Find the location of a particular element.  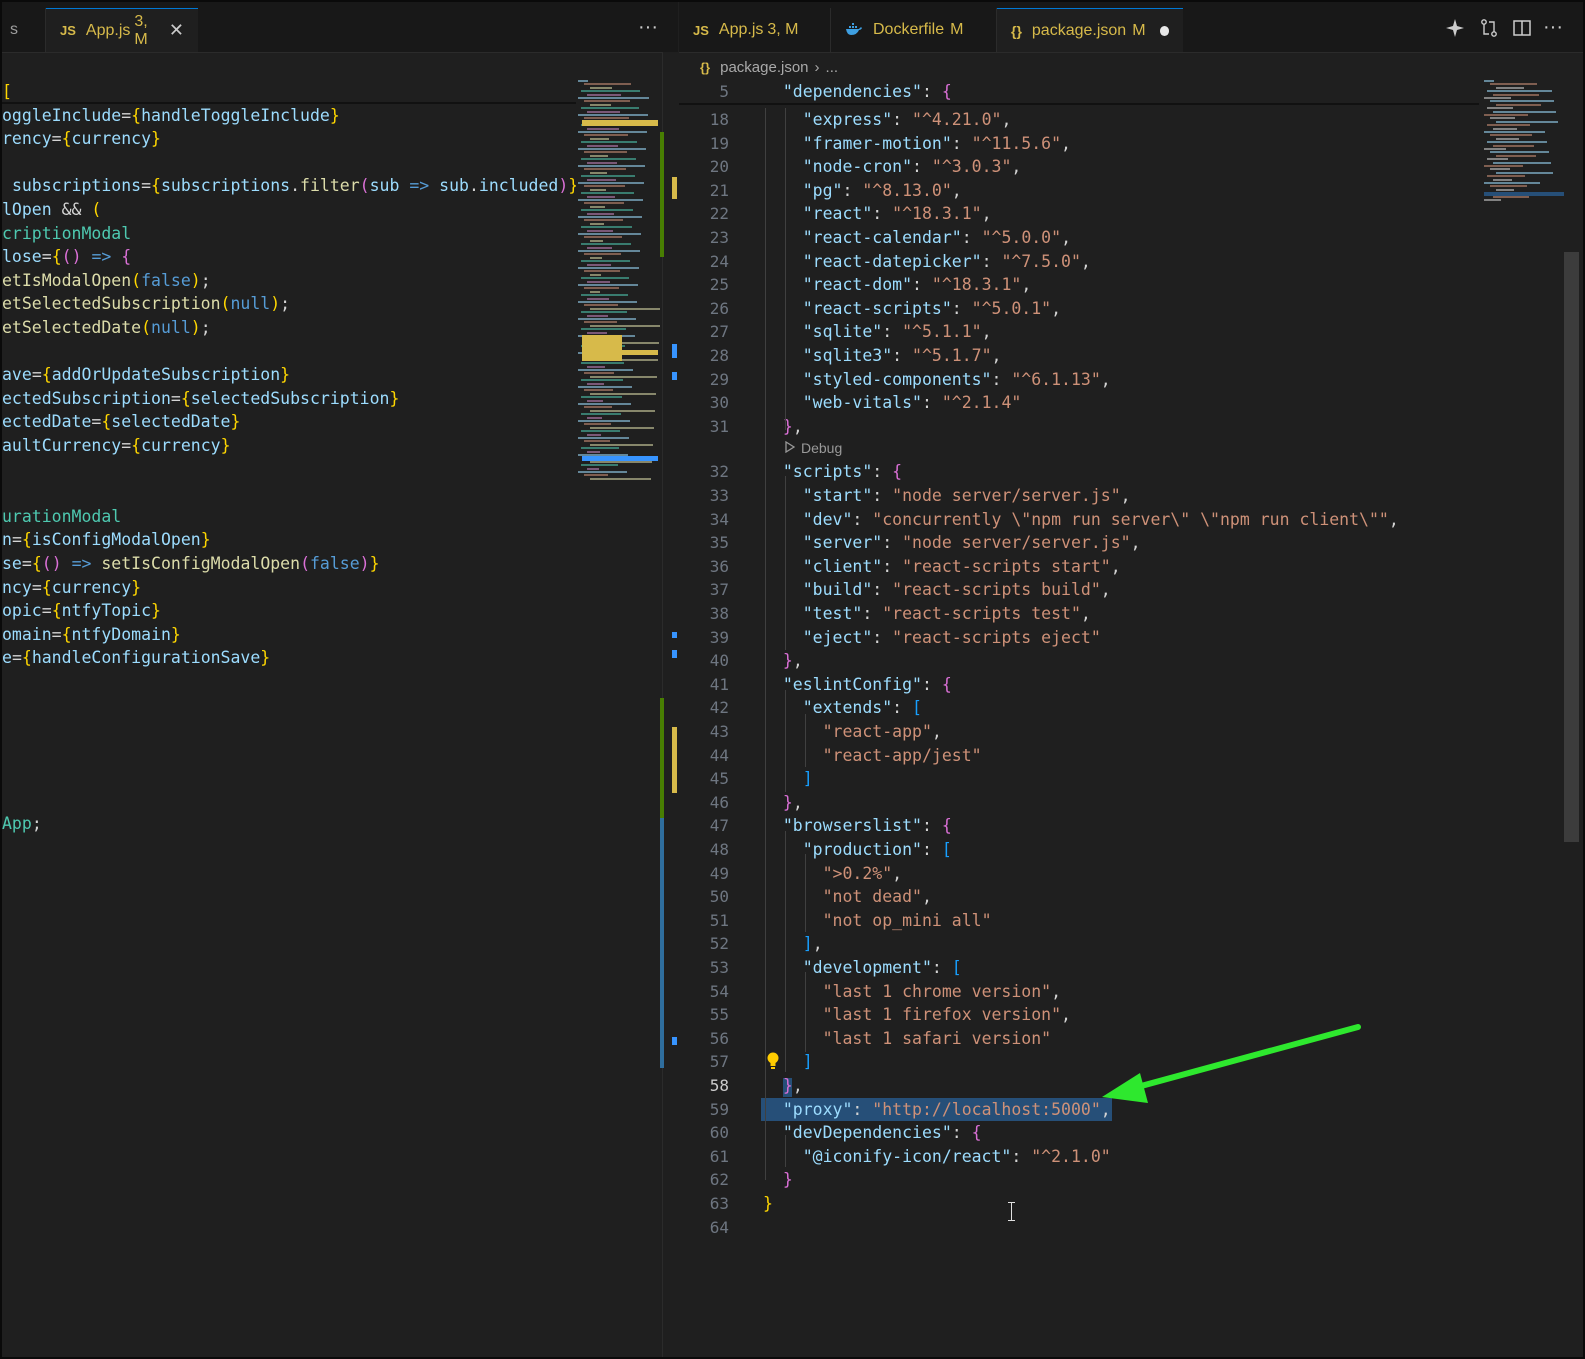

line-number: 37 is located at coordinates (719, 590).